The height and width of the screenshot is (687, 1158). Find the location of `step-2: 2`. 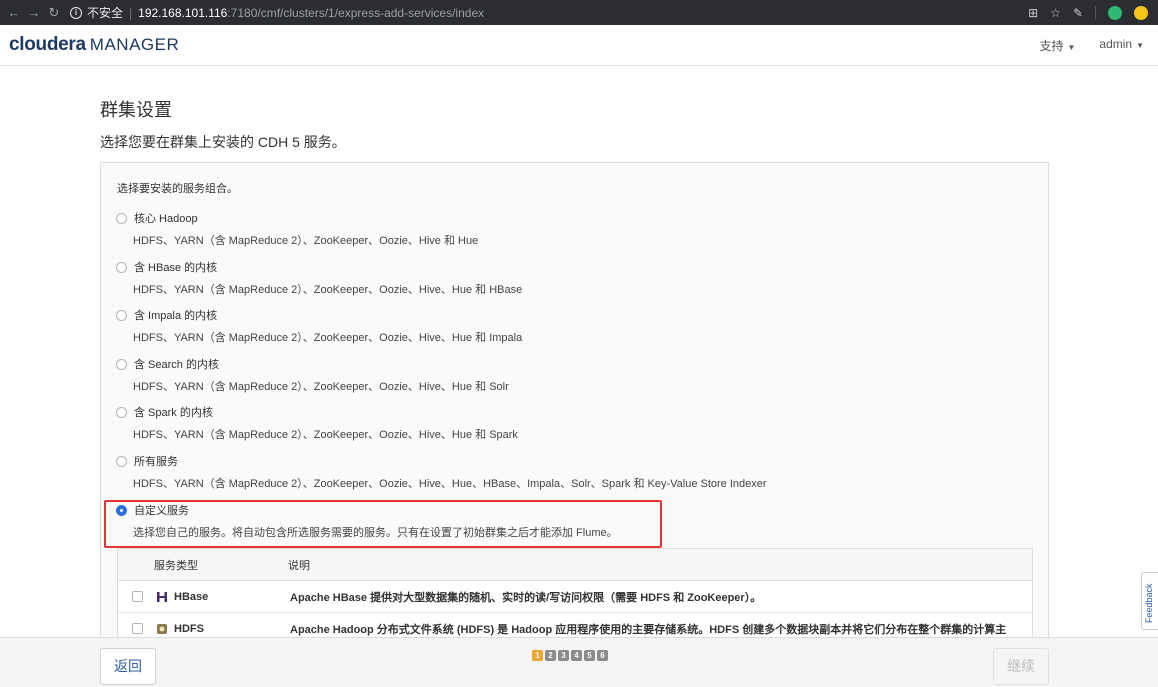

step-2: 2 is located at coordinates (550, 655).